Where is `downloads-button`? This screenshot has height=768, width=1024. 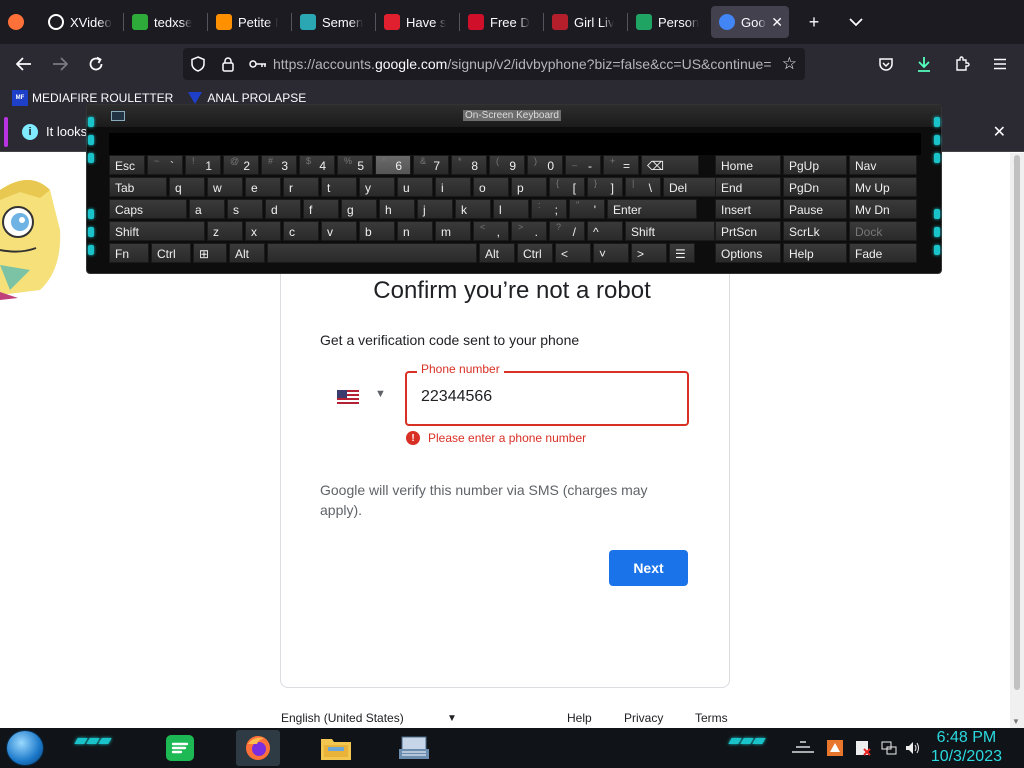
downloads-button is located at coordinates (924, 64).